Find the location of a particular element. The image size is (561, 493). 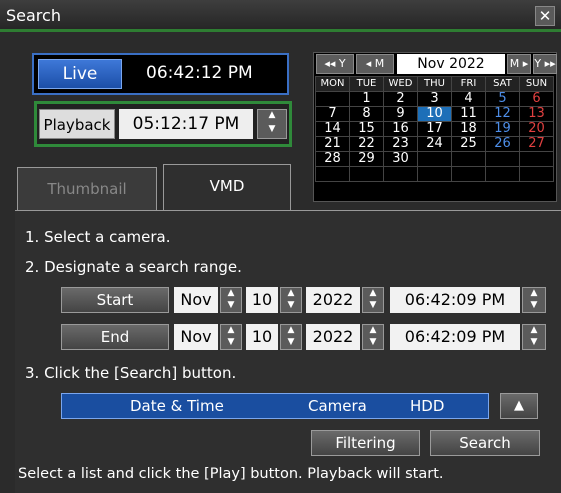

calendar-day: 2 is located at coordinates (400, 99).